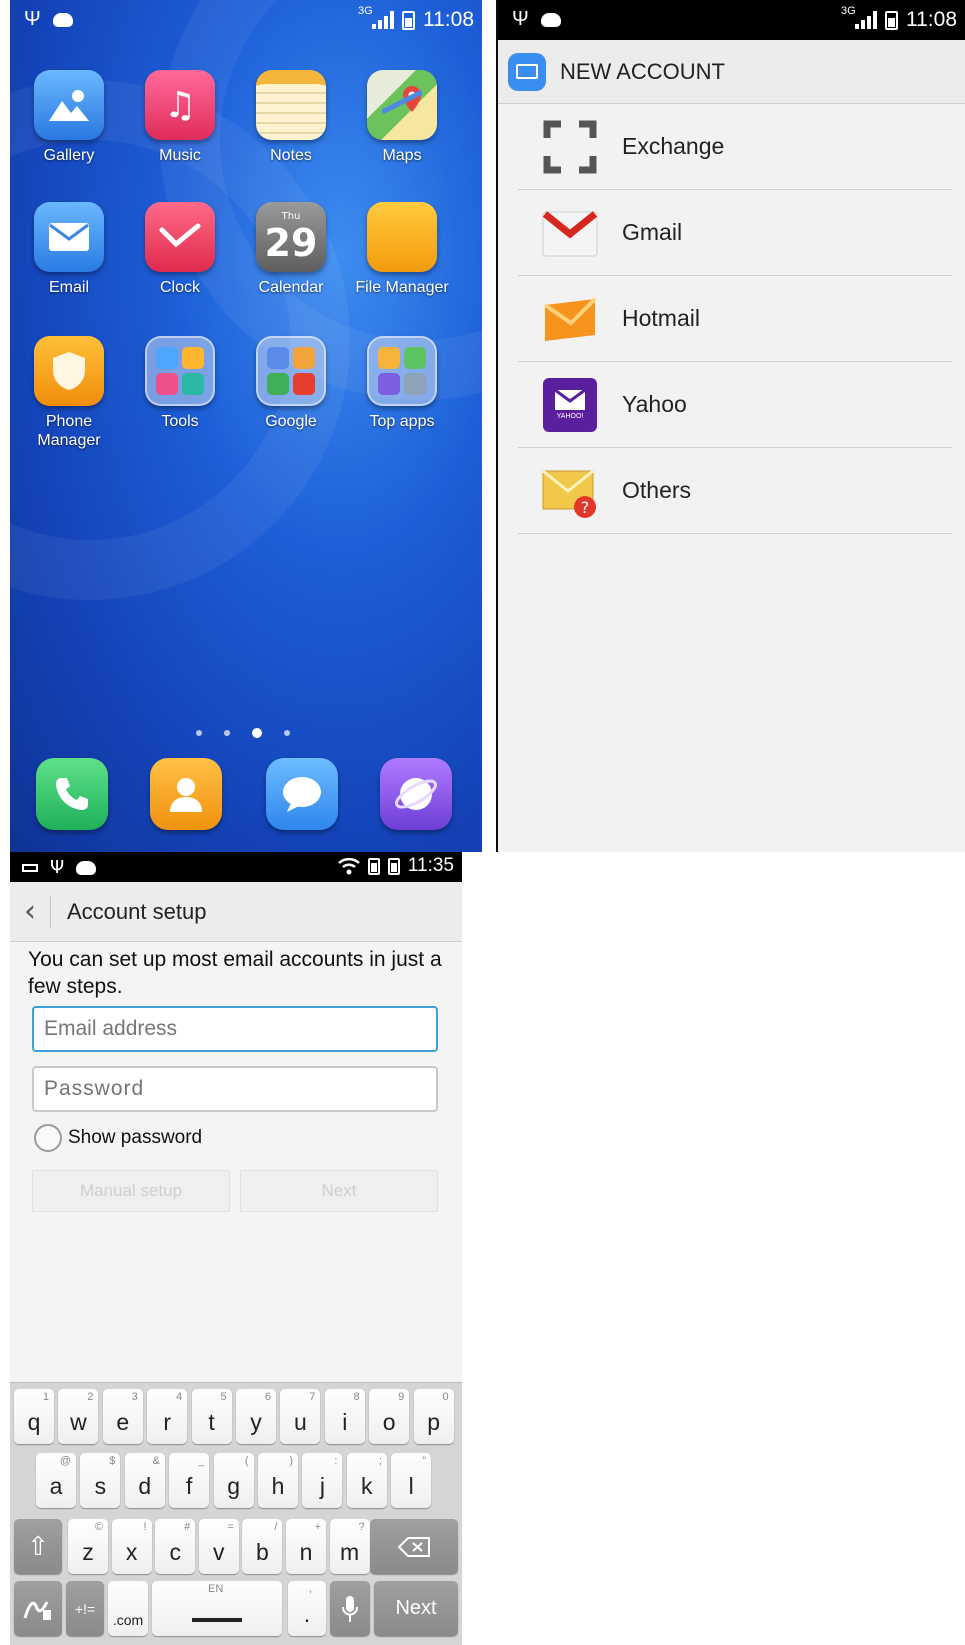  I want to click on app-music: ♫ Music, so click(180, 117).